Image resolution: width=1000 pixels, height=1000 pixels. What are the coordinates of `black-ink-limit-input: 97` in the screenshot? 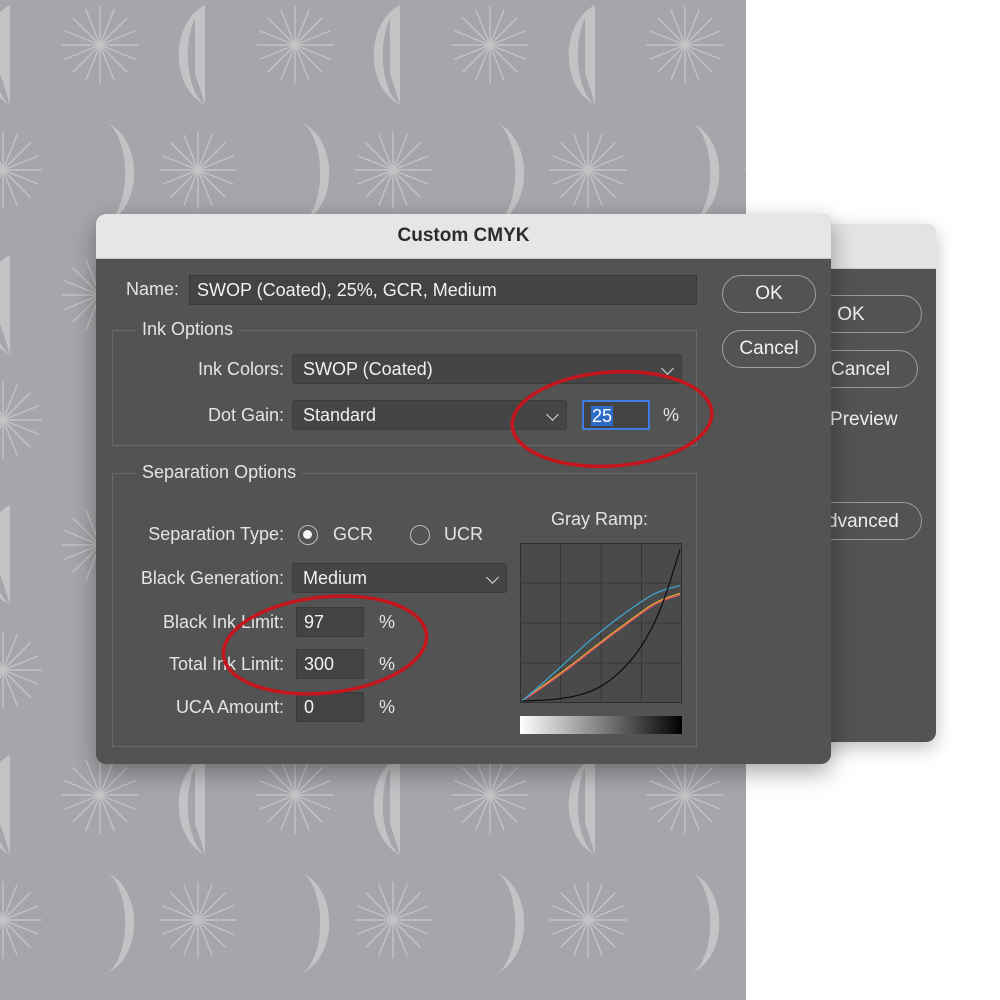 It's located at (330, 622).